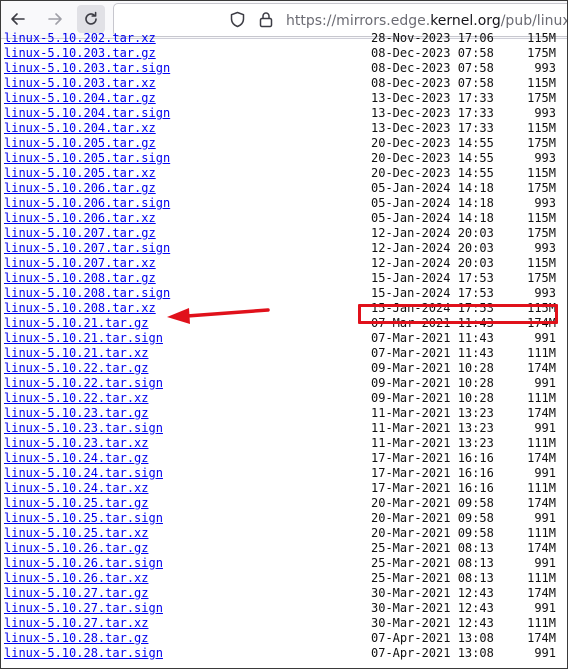 The image size is (568, 669). What do you see at coordinates (432, 203) in the screenshot?
I see `file-date: 05-Jan-2024 14:18` at bounding box center [432, 203].